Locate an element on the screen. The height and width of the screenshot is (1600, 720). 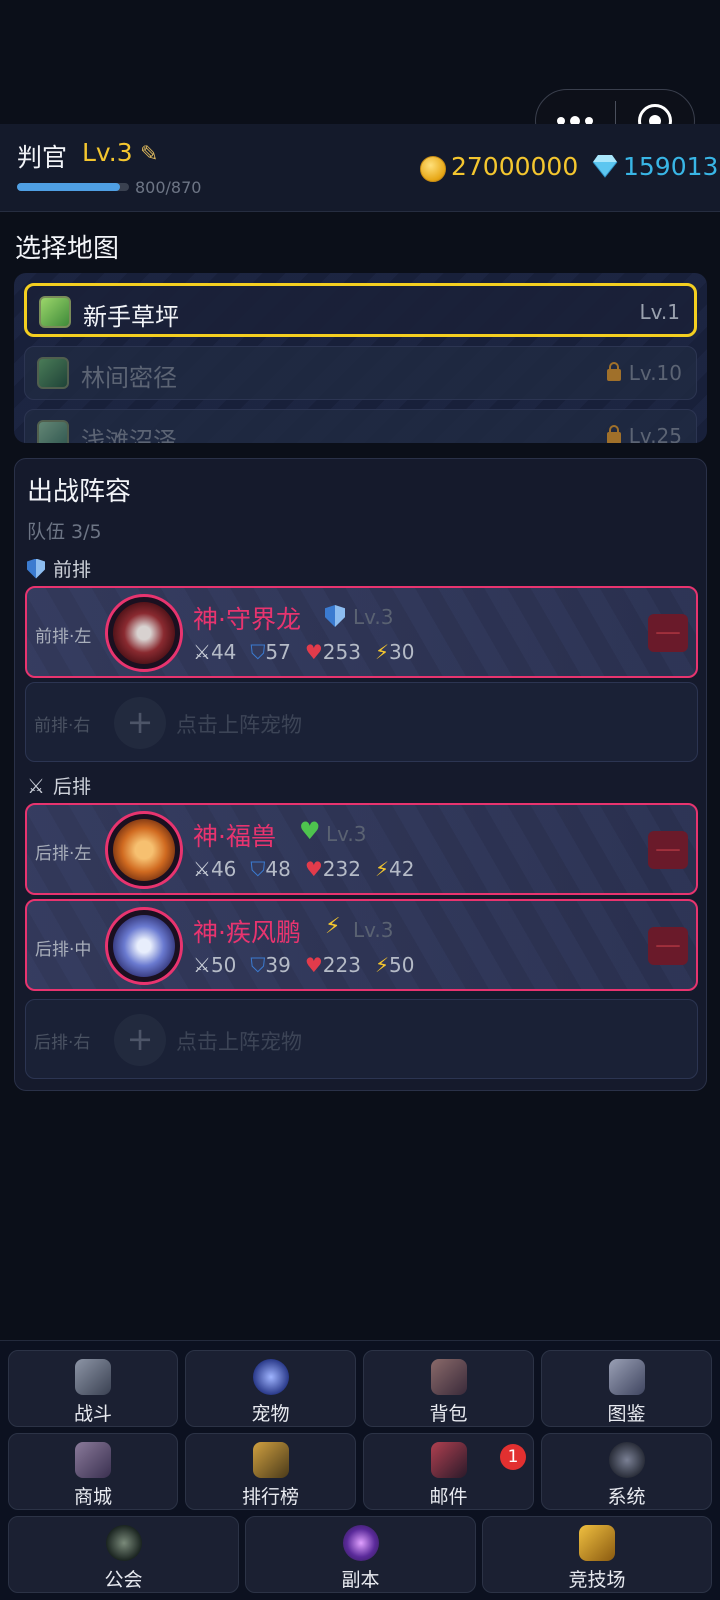
xp-bar is located at coordinates (73, 187).